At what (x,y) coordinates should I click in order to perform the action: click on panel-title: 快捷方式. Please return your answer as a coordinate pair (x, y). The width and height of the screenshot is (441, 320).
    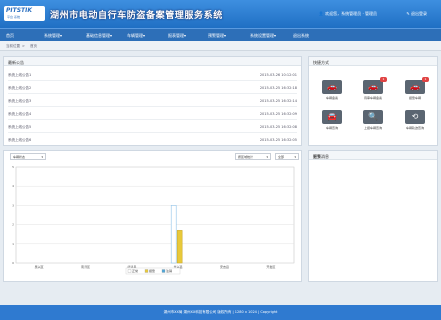
    Looking at the image, I should click on (321, 62).